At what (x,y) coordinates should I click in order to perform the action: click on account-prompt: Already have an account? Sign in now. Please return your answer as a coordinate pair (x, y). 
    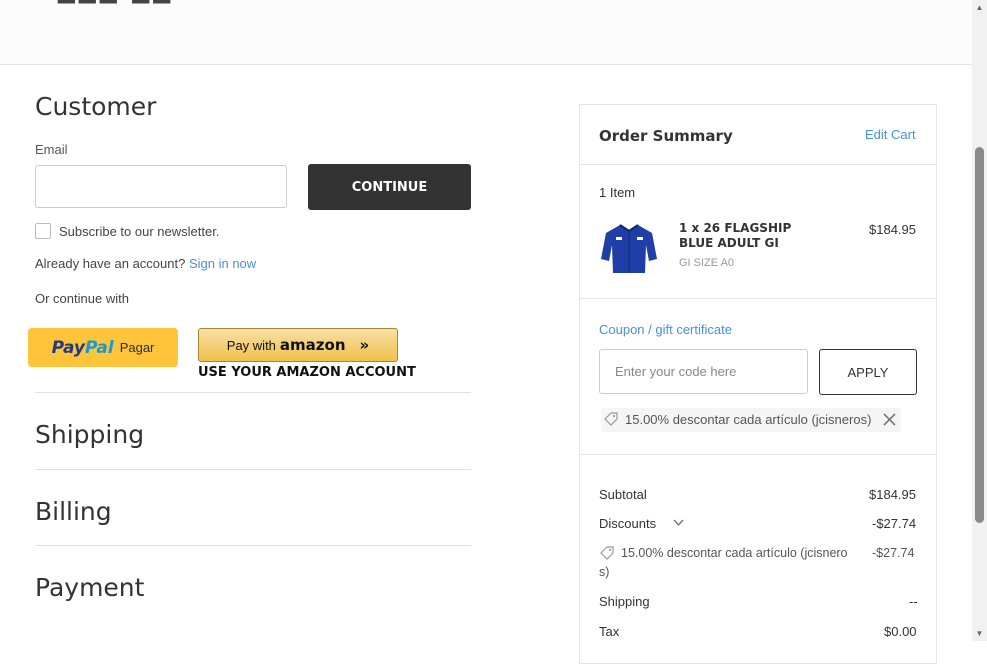
    Looking at the image, I should click on (145, 263).